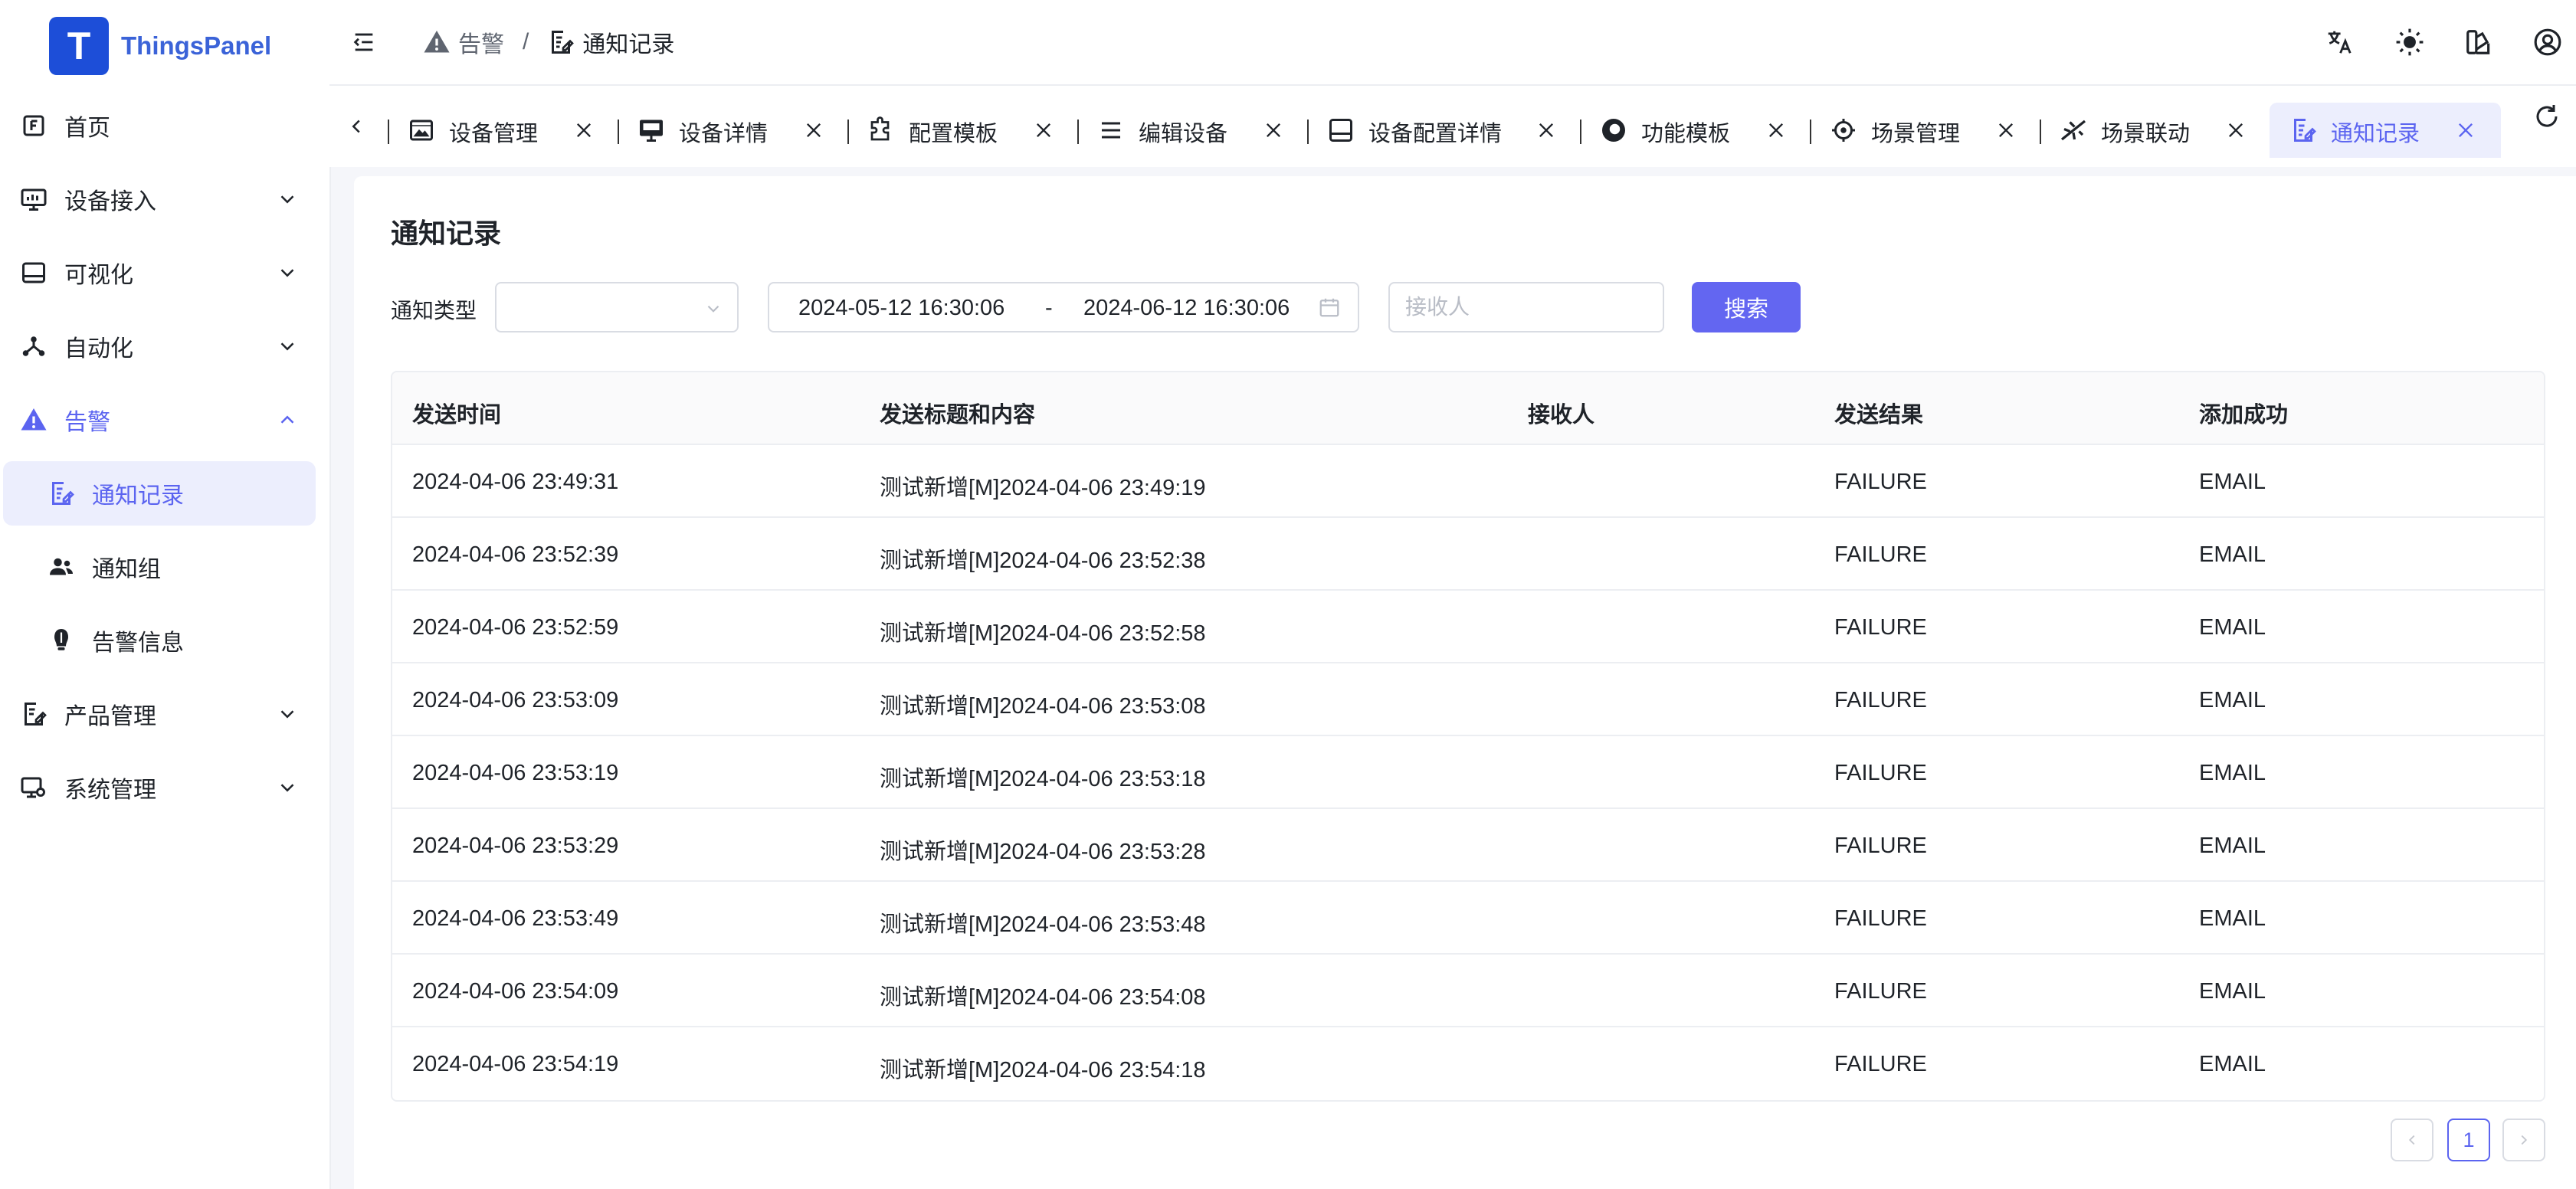  I want to click on tab-device-details: 设备详情, so click(733, 130).